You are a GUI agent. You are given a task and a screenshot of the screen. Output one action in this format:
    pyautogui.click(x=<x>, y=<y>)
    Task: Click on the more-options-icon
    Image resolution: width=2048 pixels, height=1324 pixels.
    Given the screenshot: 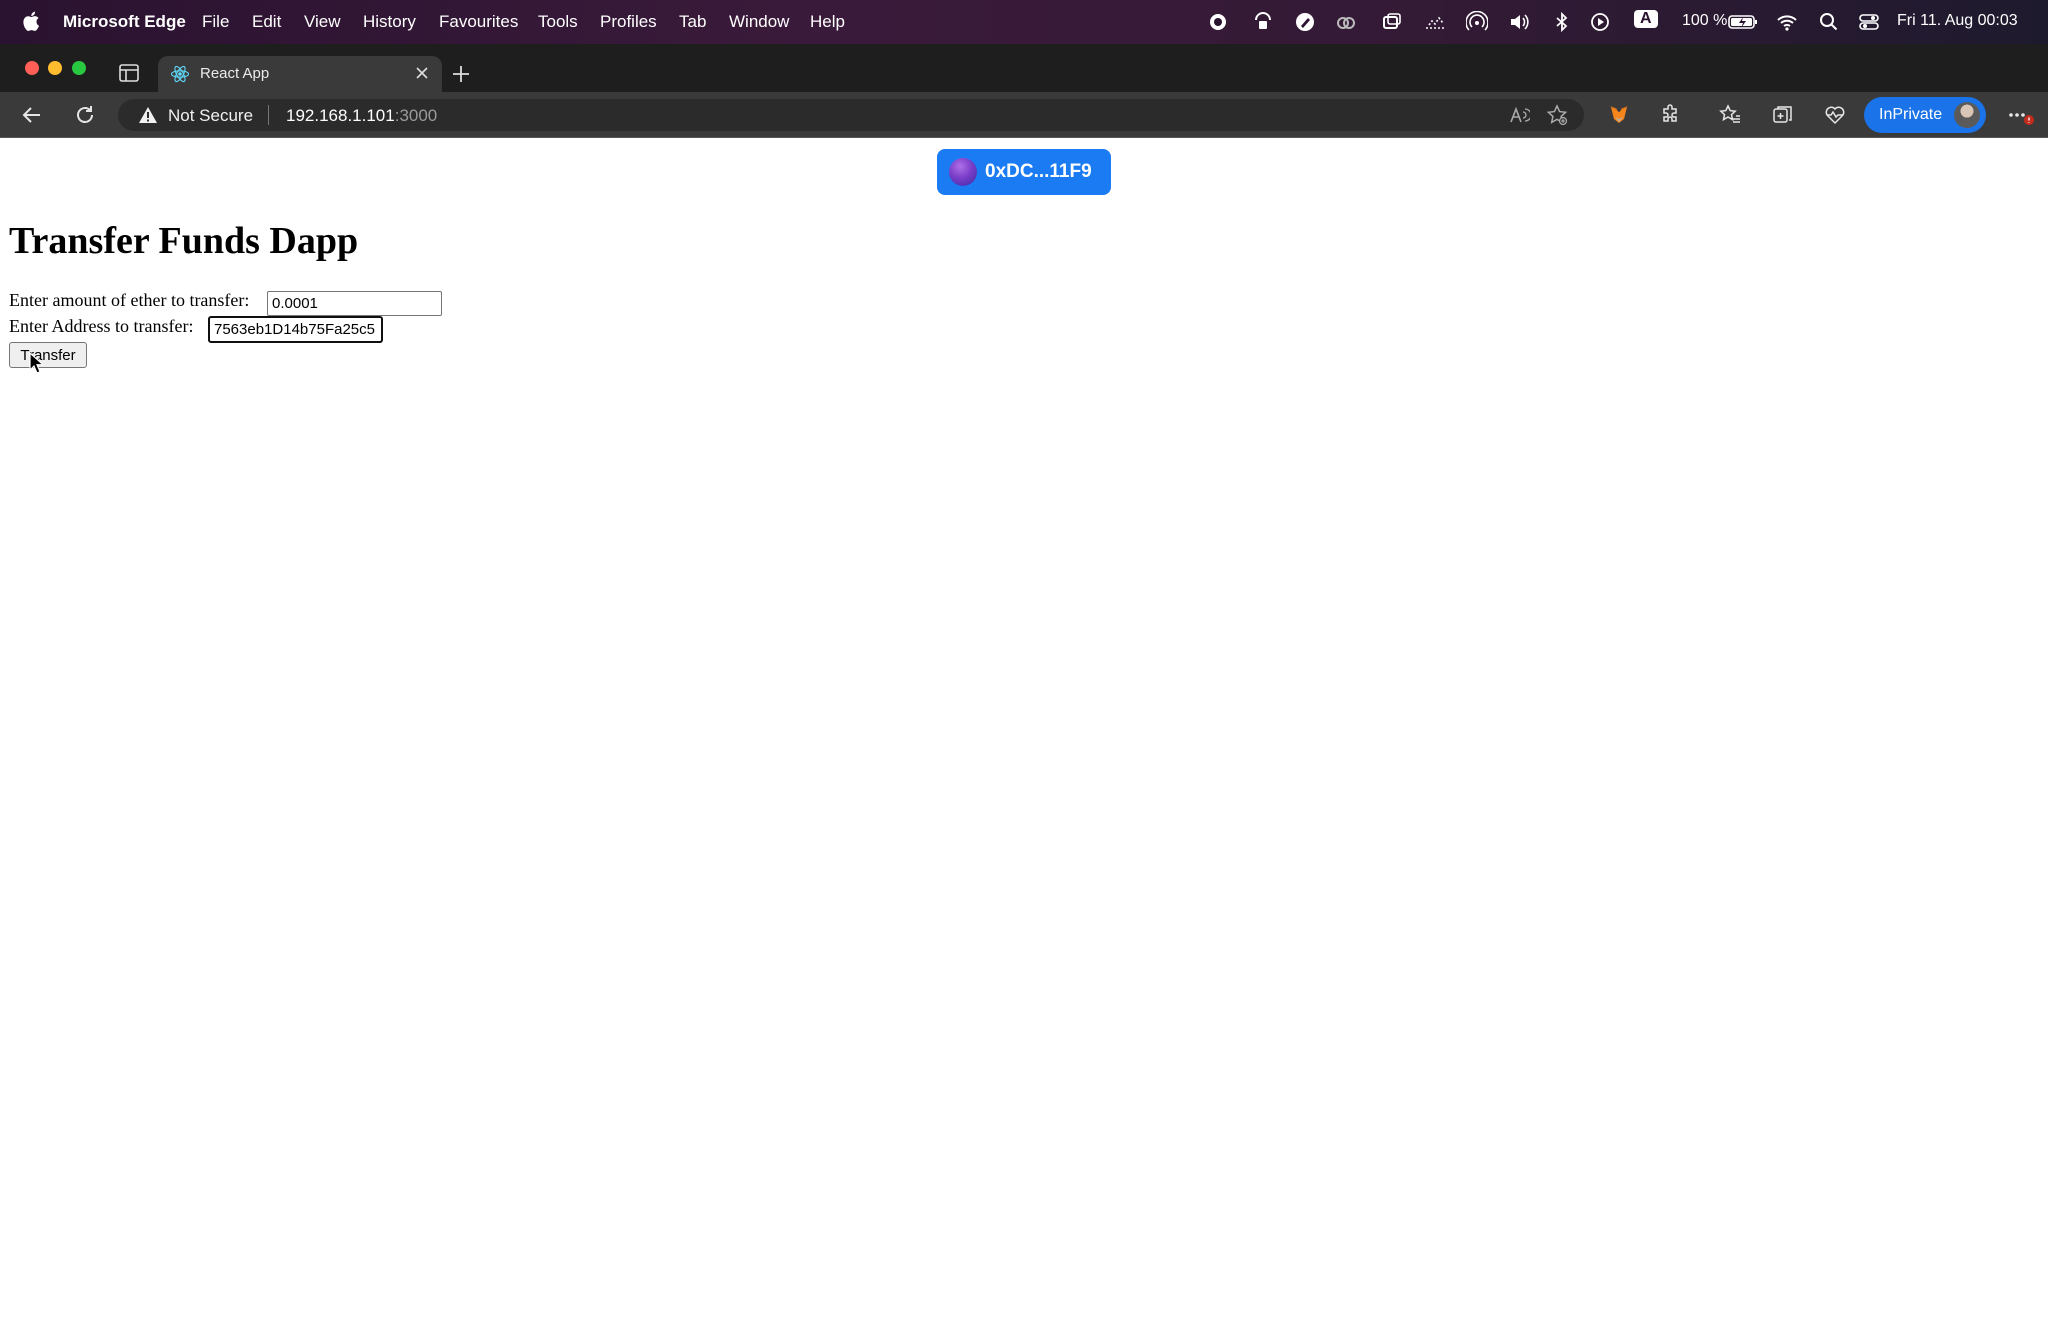 What is the action you would take?
    pyautogui.click(x=2021, y=115)
    